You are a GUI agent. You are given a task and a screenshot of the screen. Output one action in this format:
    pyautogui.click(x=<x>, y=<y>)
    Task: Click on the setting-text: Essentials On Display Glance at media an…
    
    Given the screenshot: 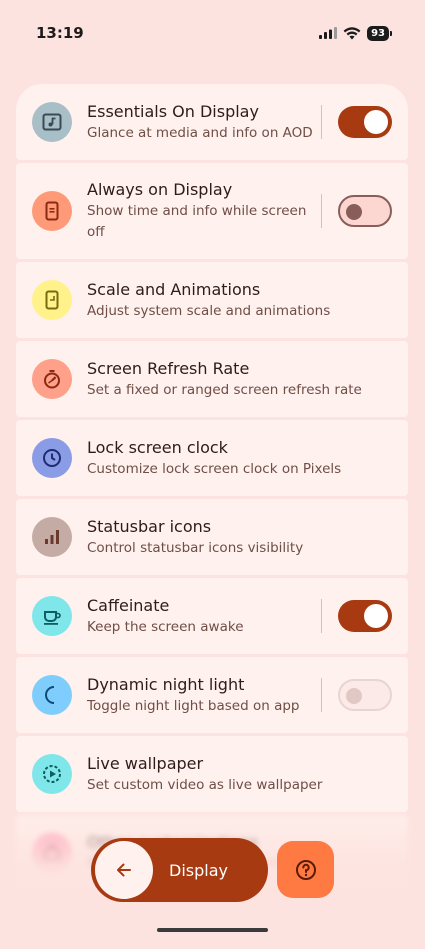 What is the action you would take?
    pyautogui.click(x=200, y=122)
    